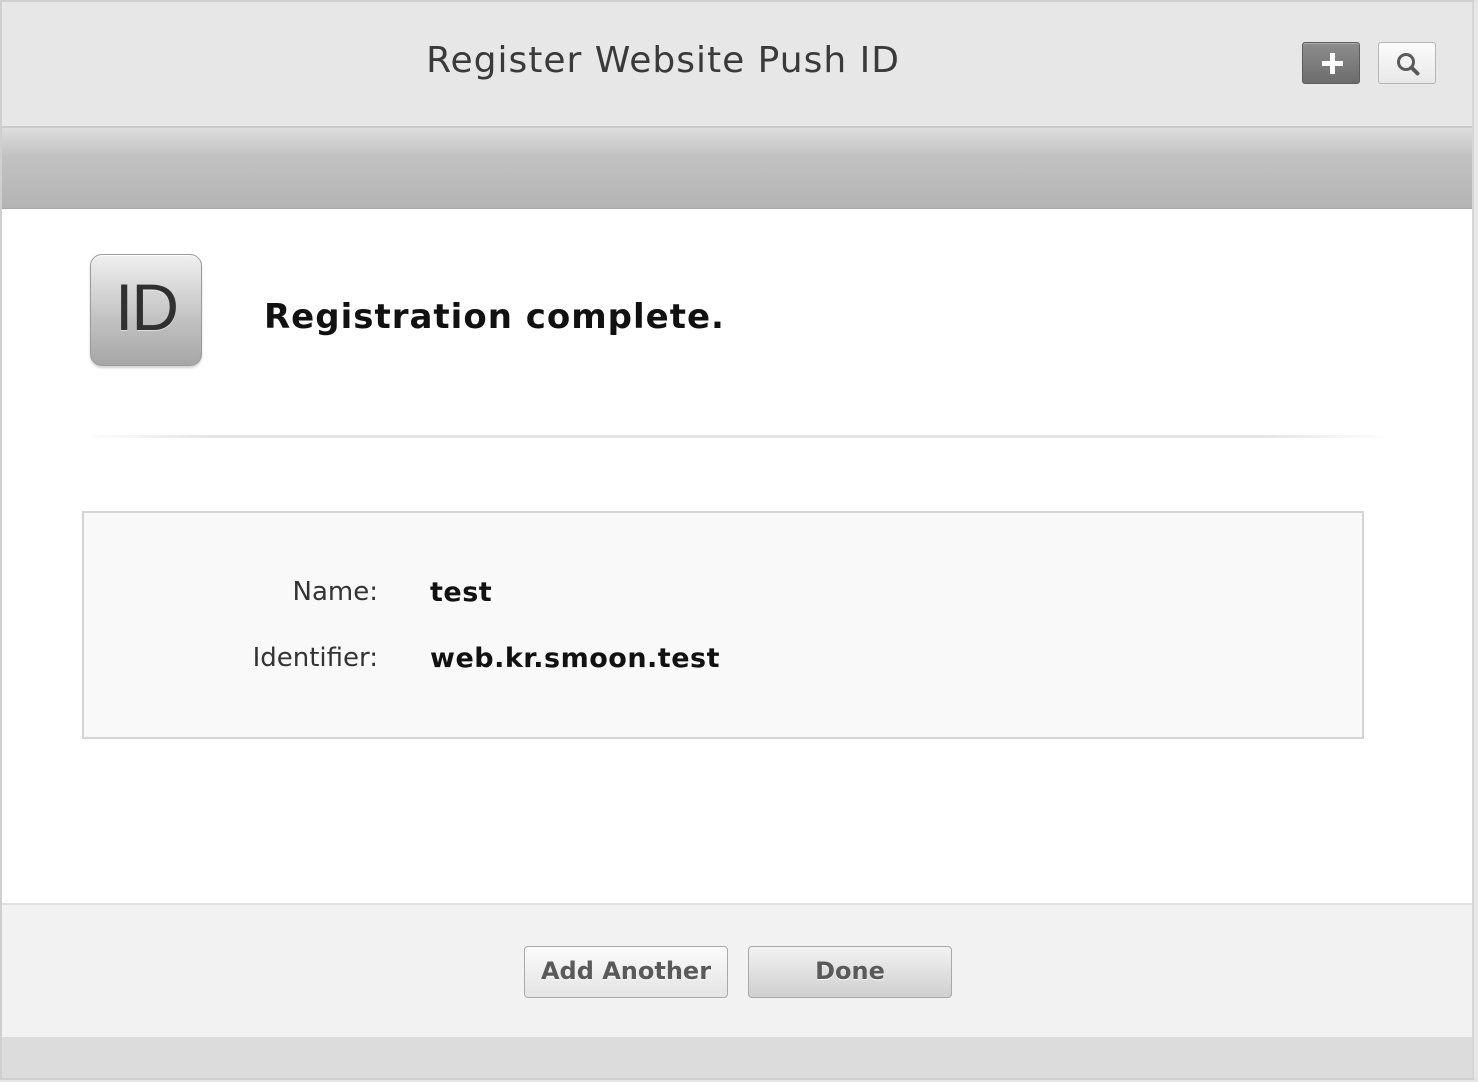  Describe the element at coordinates (723, 597) in the screenshot. I see `detail-row-name: Name: test` at that location.